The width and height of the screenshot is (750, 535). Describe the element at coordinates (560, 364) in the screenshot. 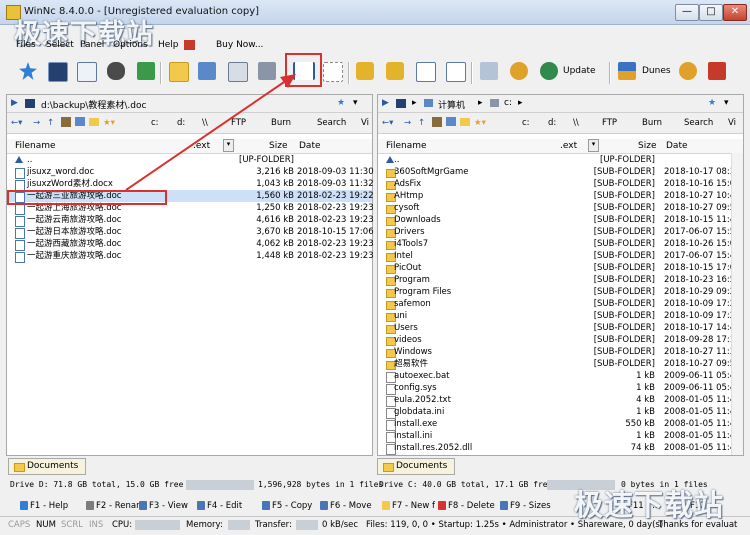

I see `table-row: 超易软件 [SUB-FOLDER] 2018-10-27 09:56` at that location.